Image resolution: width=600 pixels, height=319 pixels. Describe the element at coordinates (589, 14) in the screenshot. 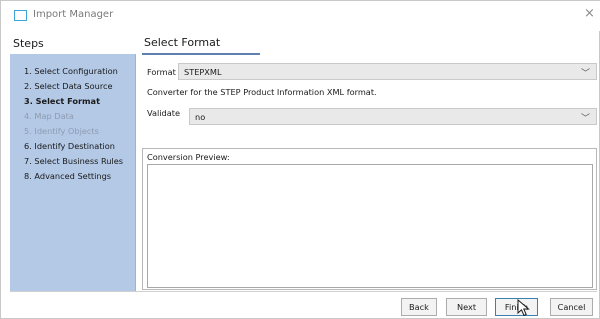

I see `close-icon: ×` at that location.